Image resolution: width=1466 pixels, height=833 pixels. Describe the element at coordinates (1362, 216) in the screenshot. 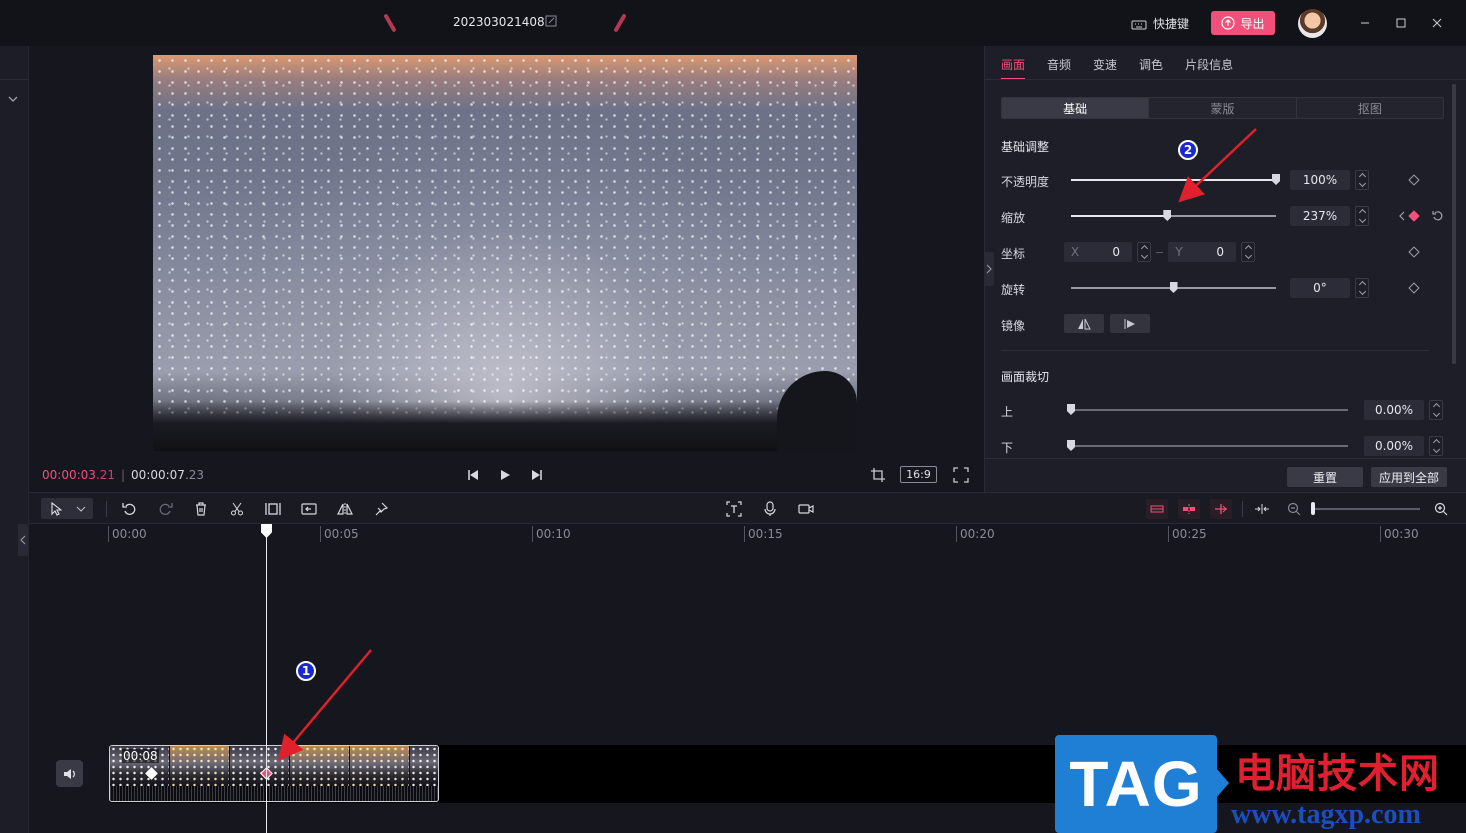

I see `scale-stepper` at that location.